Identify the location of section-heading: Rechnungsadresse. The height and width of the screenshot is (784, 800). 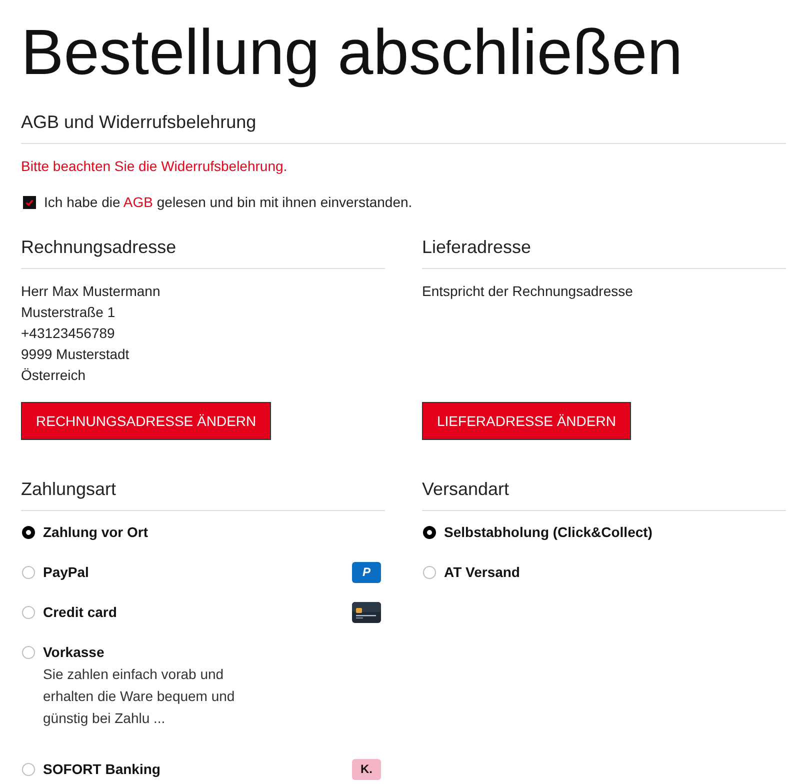
(98, 247).